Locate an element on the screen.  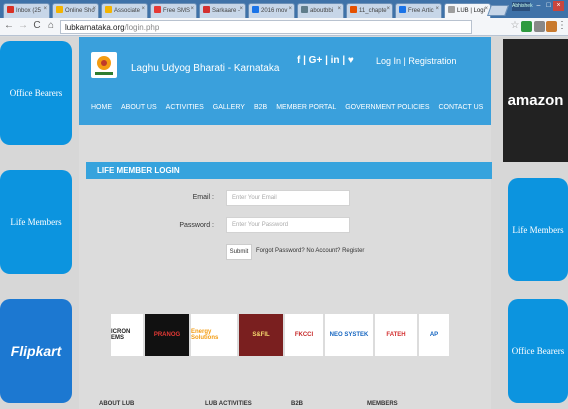
sponsor-logo: FATEH is located at coordinates (396, 335).